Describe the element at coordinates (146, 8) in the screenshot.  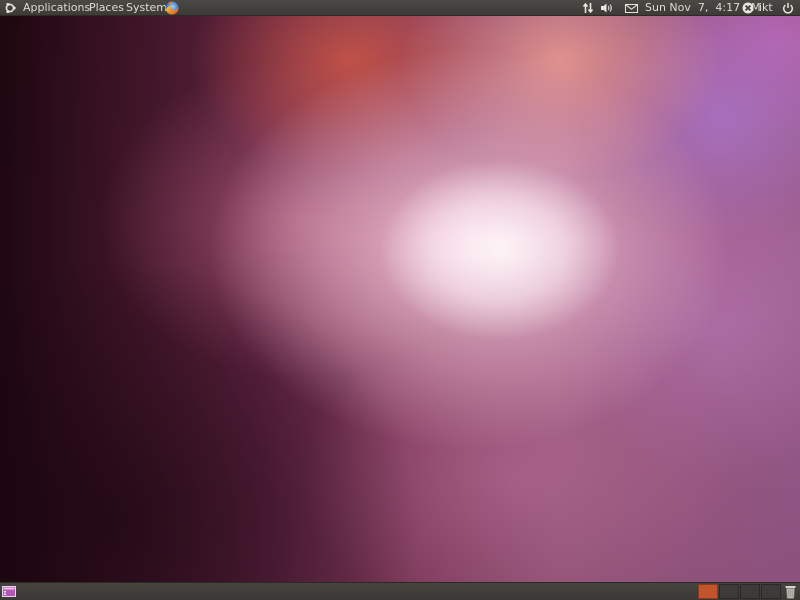
I see `system-menu: System` at that location.